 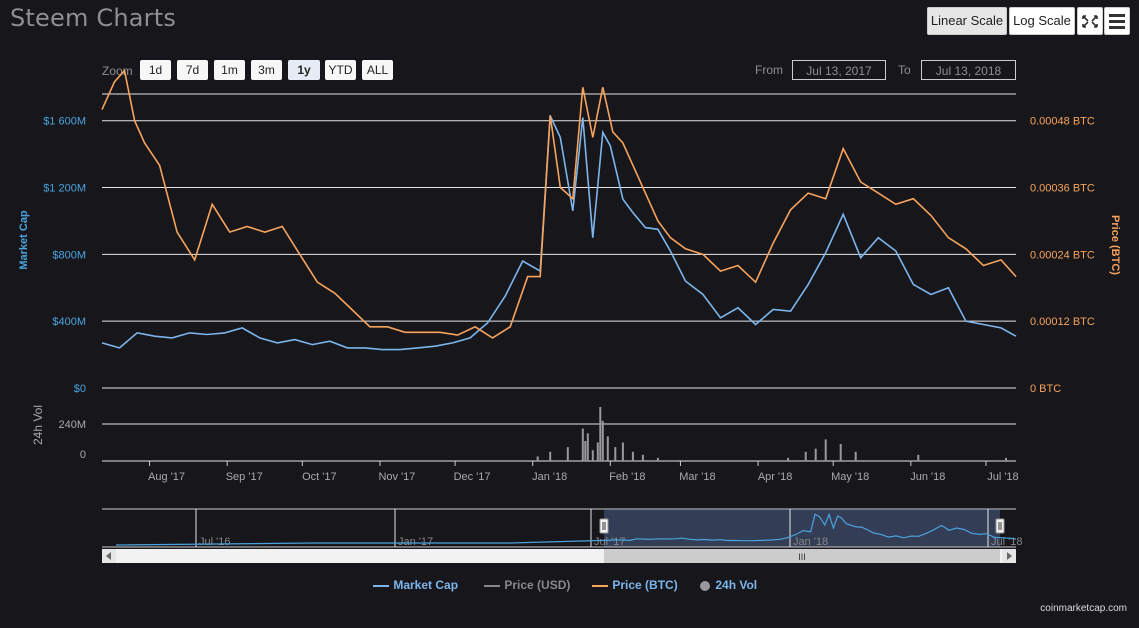 I want to click on legend-item-price-btc: Price (BTC), so click(x=634, y=585).